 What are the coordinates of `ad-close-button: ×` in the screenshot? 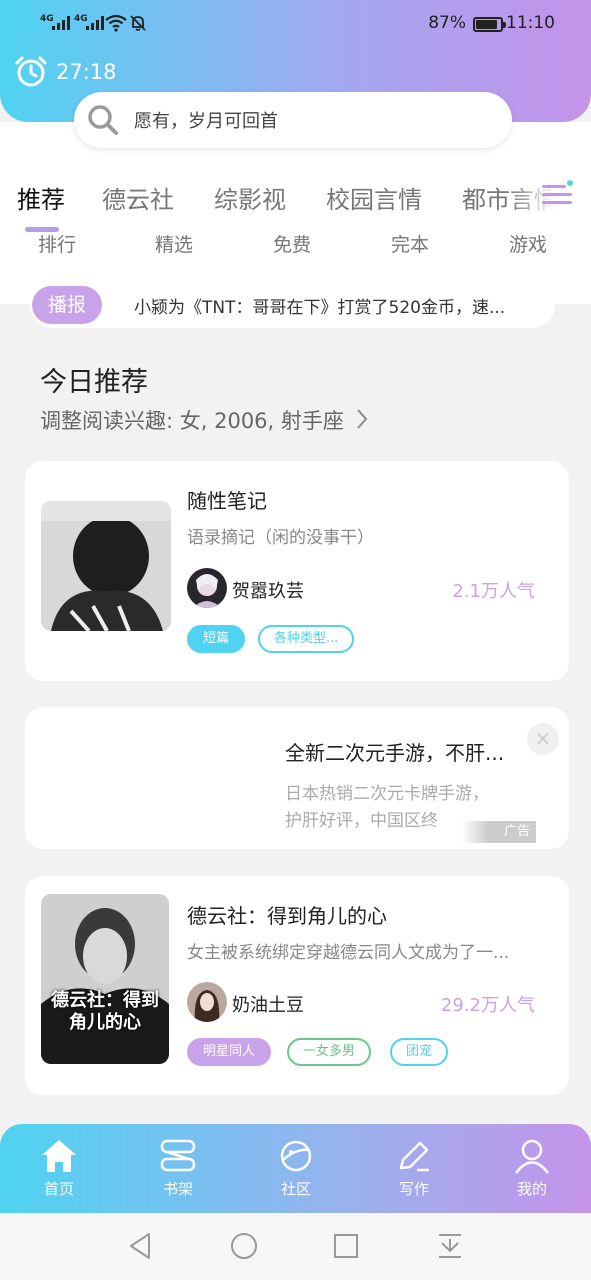 It's located at (543, 739).